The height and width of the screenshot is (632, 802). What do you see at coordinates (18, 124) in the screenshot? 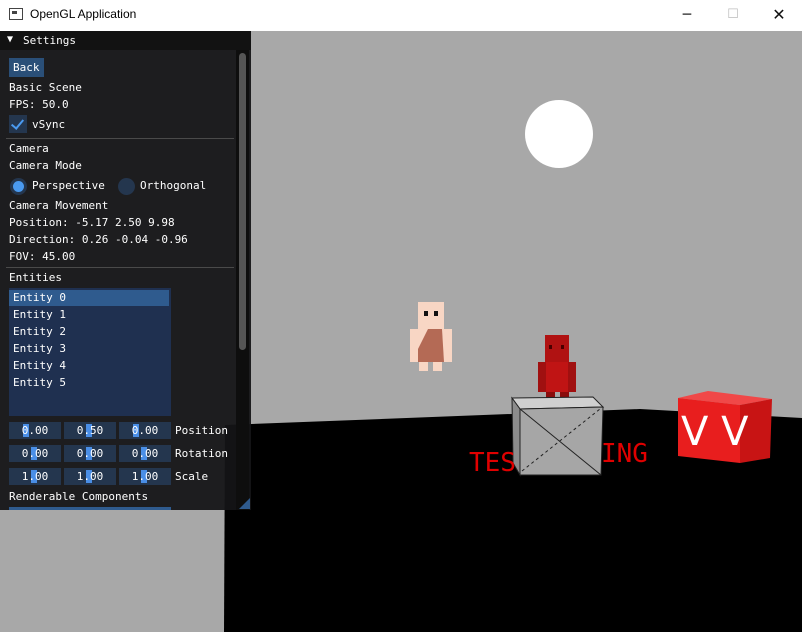
I see `vsync-checkbox` at bounding box center [18, 124].